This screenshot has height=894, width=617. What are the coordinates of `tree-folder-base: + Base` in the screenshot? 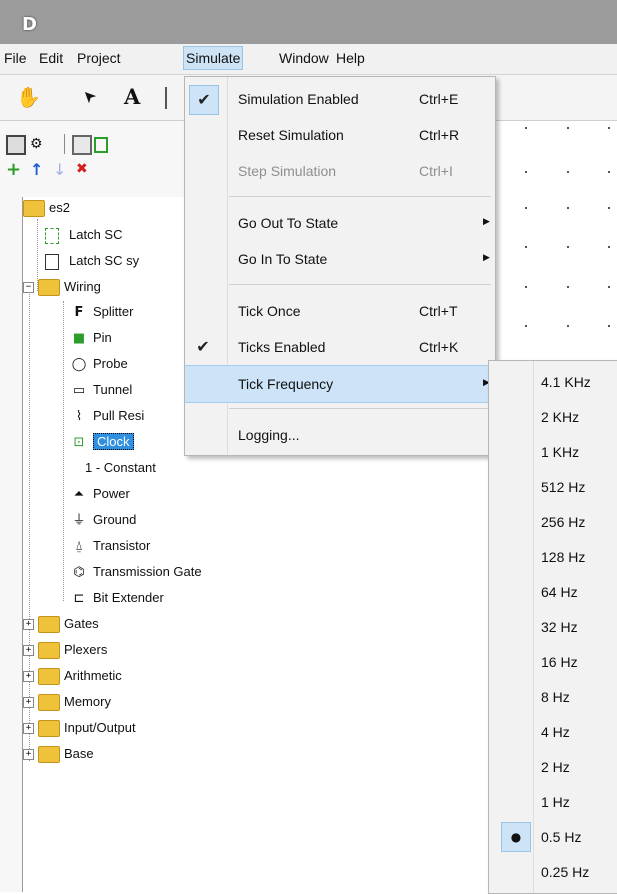 It's located at (58, 754).